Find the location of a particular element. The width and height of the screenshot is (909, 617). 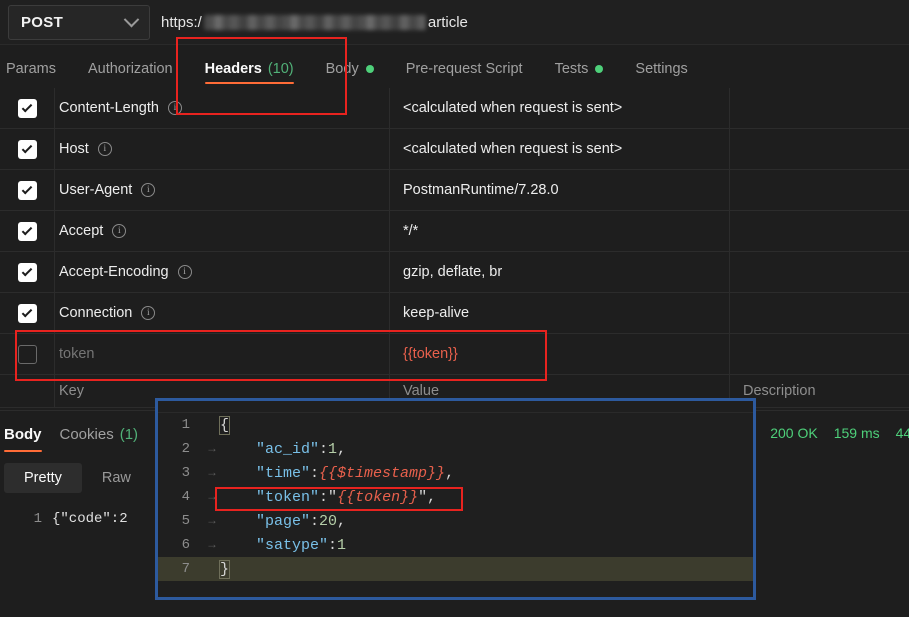

code-line-token: 4 → "token":"{{token}}", is located at coordinates (455, 497).